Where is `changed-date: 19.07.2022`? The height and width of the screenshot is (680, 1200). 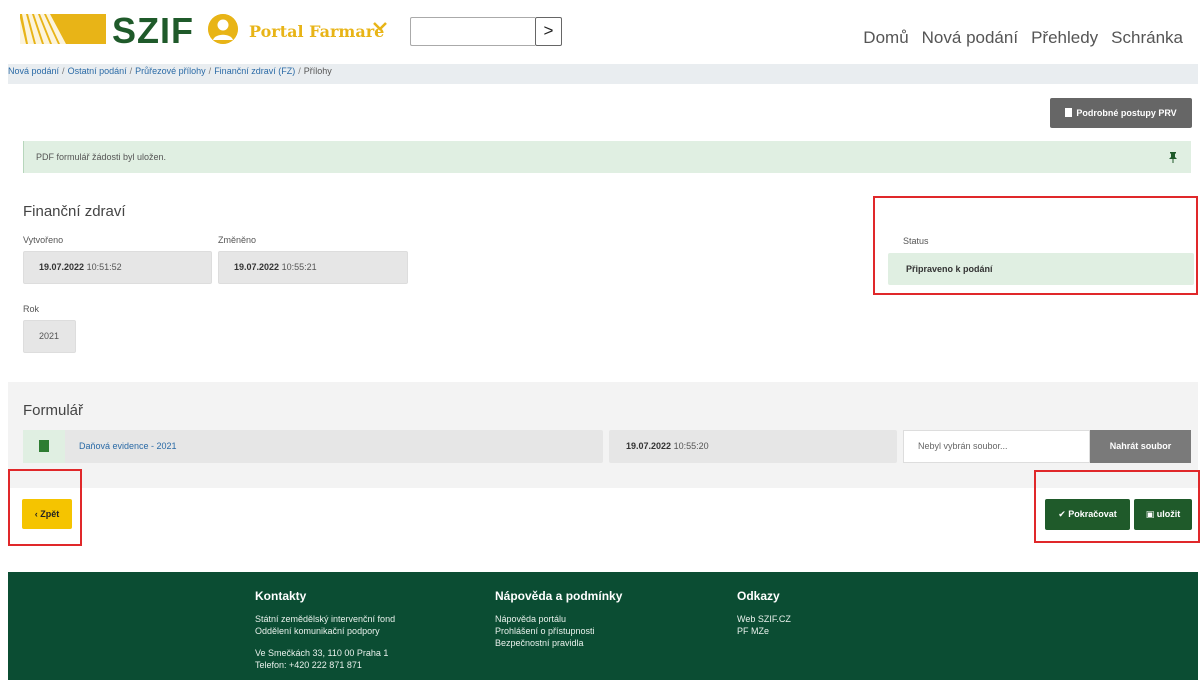
changed-date: 19.07.2022 is located at coordinates (257, 267).